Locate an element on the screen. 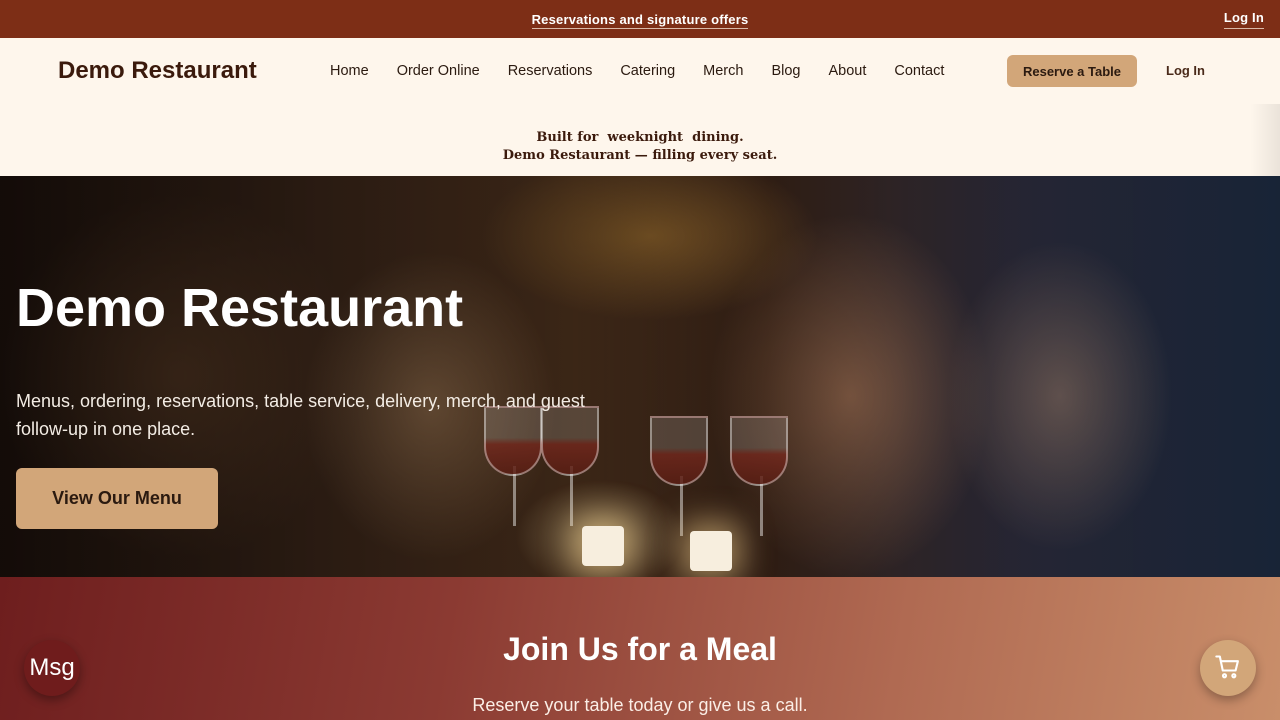 The width and height of the screenshot is (1280, 720). nav-link-order-online: Order Online is located at coordinates (438, 71).